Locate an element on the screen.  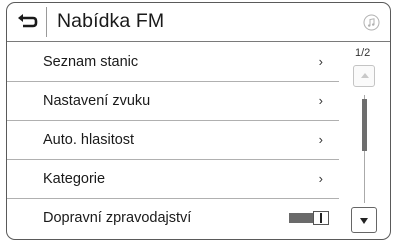
scroll-thumb is located at coordinates (364, 125).